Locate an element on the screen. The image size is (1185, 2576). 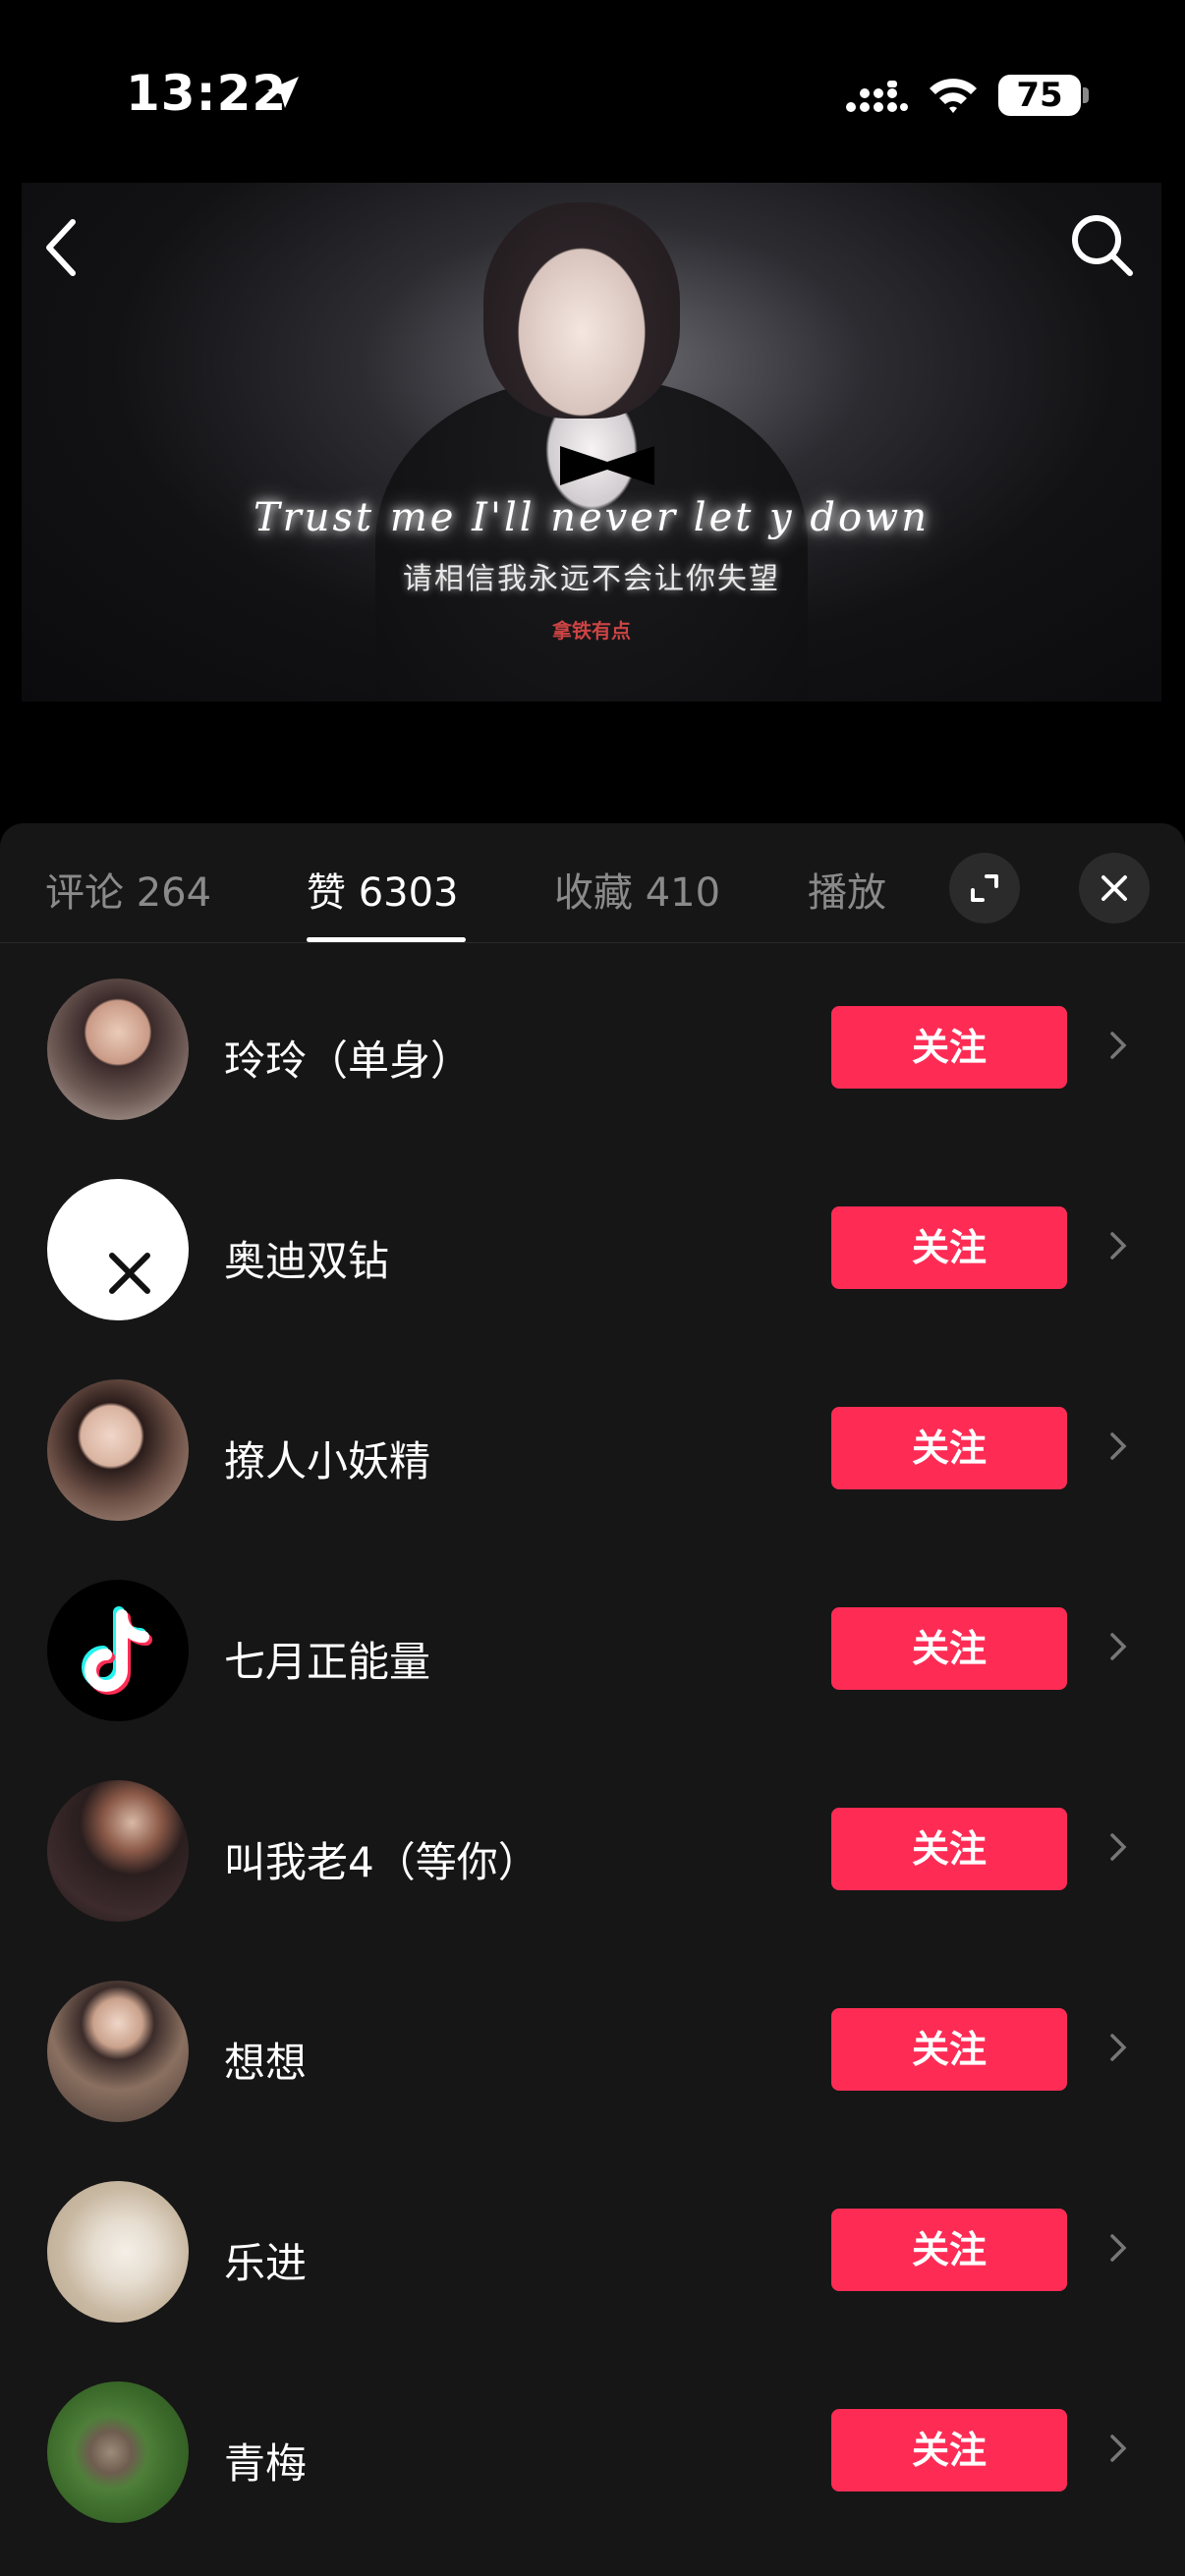
active-tab-indicator is located at coordinates (386, 939).